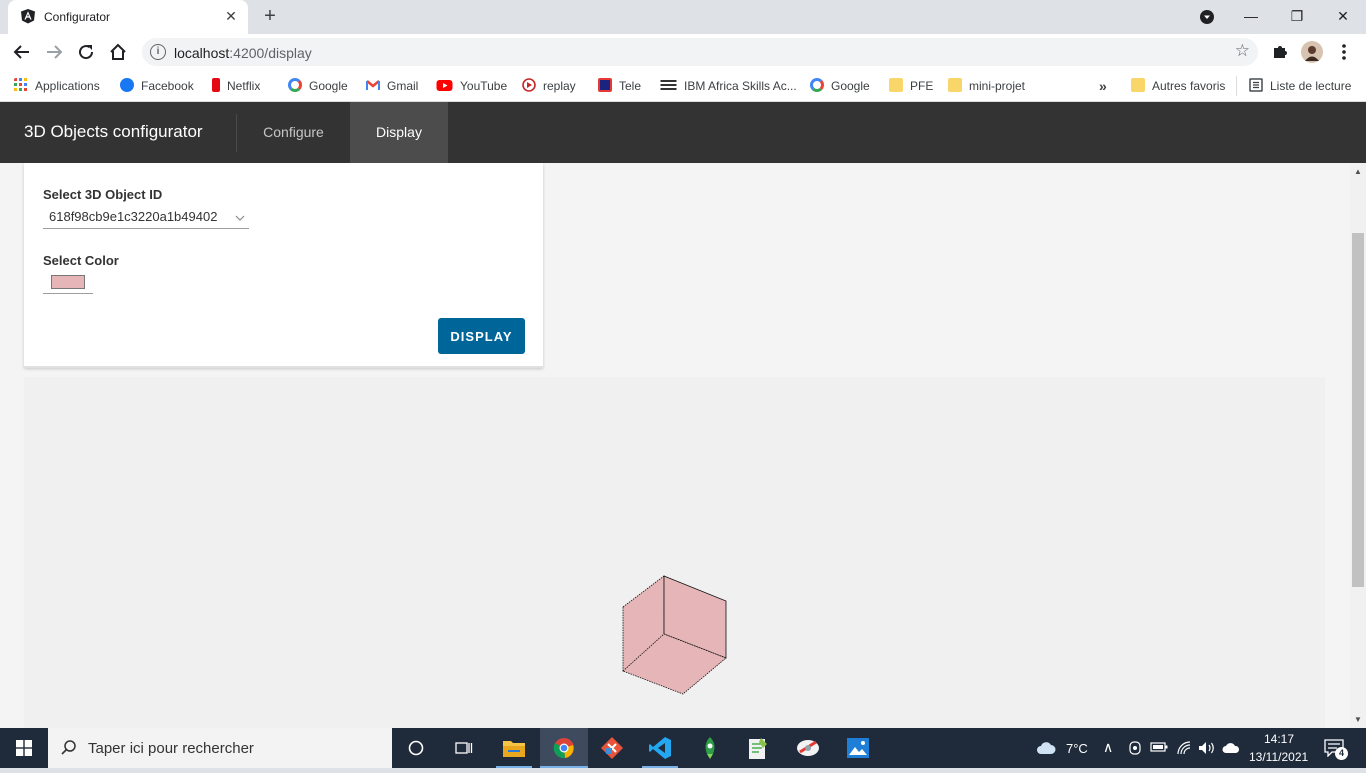  What do you see at coordinates (1358, 171) in the screenshot?
I see `scroll-up-icon: ▲` at bounding box center [1358, 171].